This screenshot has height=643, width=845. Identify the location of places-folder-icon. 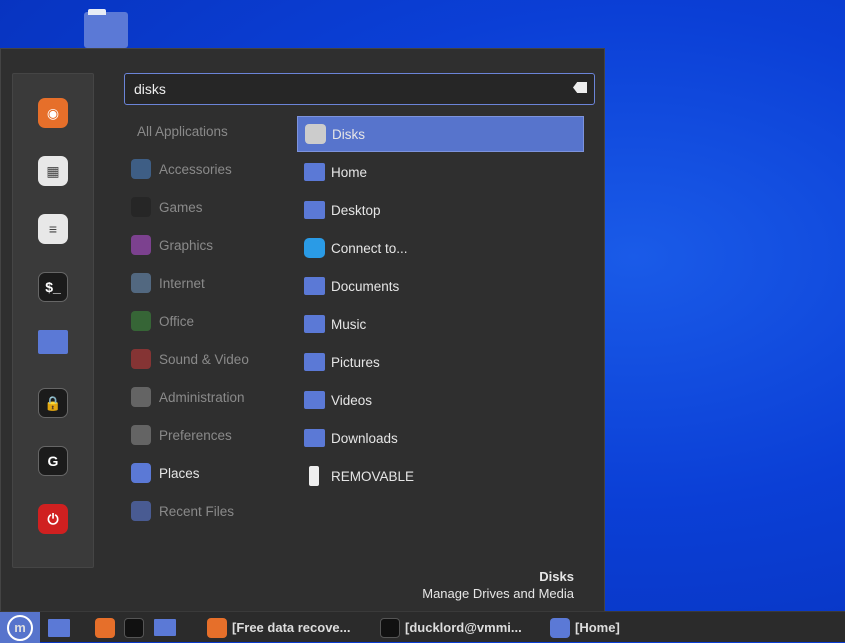
(141, 473).